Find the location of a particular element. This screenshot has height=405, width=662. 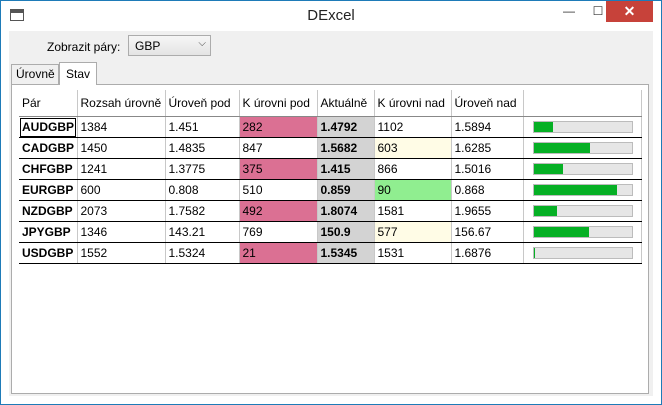

level-above-cell: 1.5894 is located at coordinates (487, 127).